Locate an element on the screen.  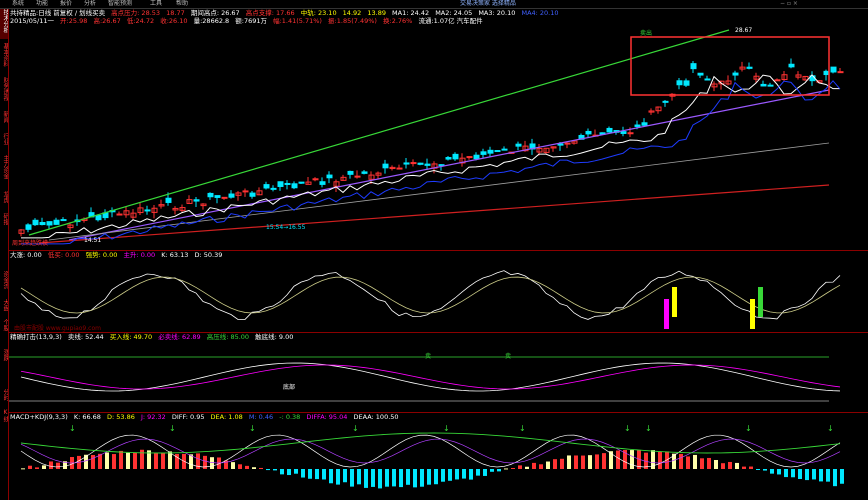
sub1-d: D: 50.39 is located at coordinates (208, 255).